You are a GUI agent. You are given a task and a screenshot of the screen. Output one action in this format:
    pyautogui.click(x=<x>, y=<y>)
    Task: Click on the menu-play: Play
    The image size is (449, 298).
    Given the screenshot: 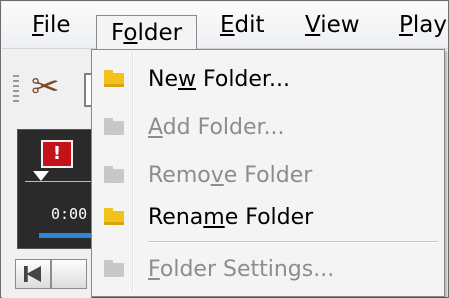 What is the action you would take?
    pyautogui.click(x=419, y=25)
    